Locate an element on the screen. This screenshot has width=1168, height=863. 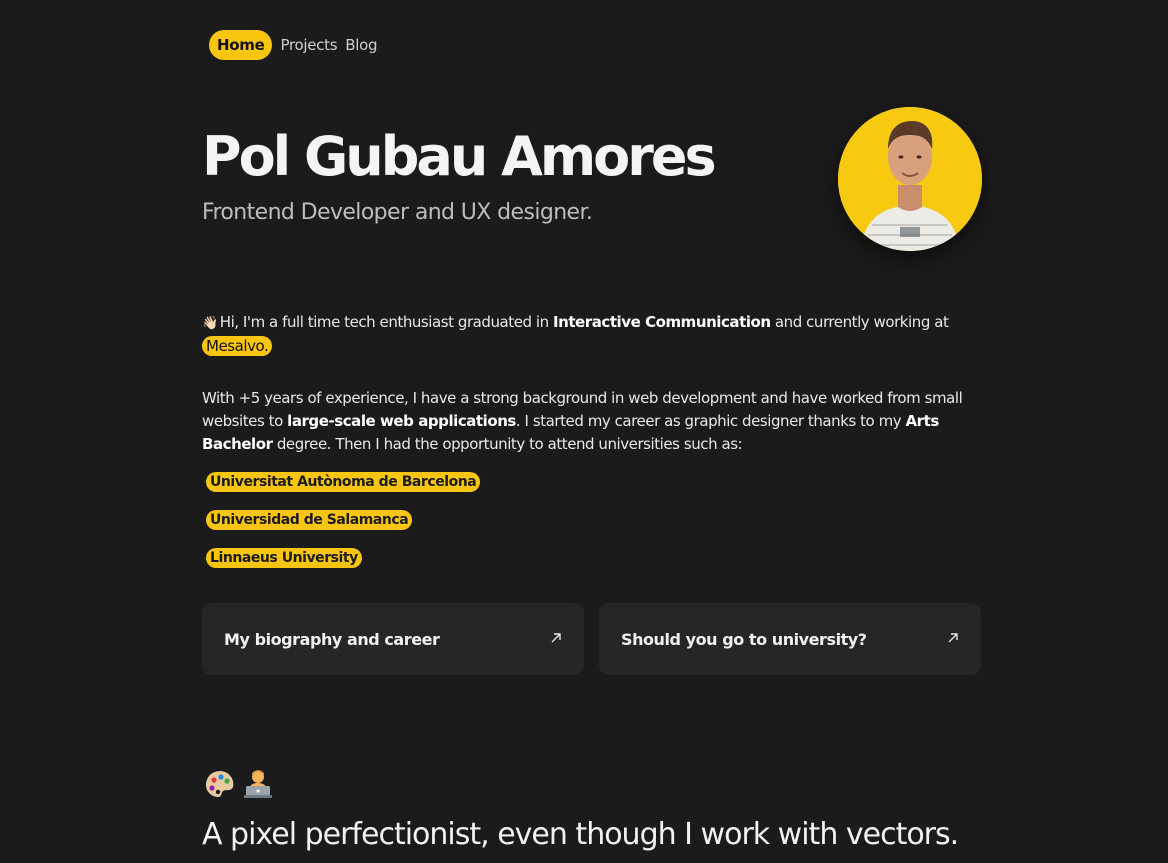
university-link-uab: Universitat Autònoma de Barcelona is located at coordinates (343, 482).